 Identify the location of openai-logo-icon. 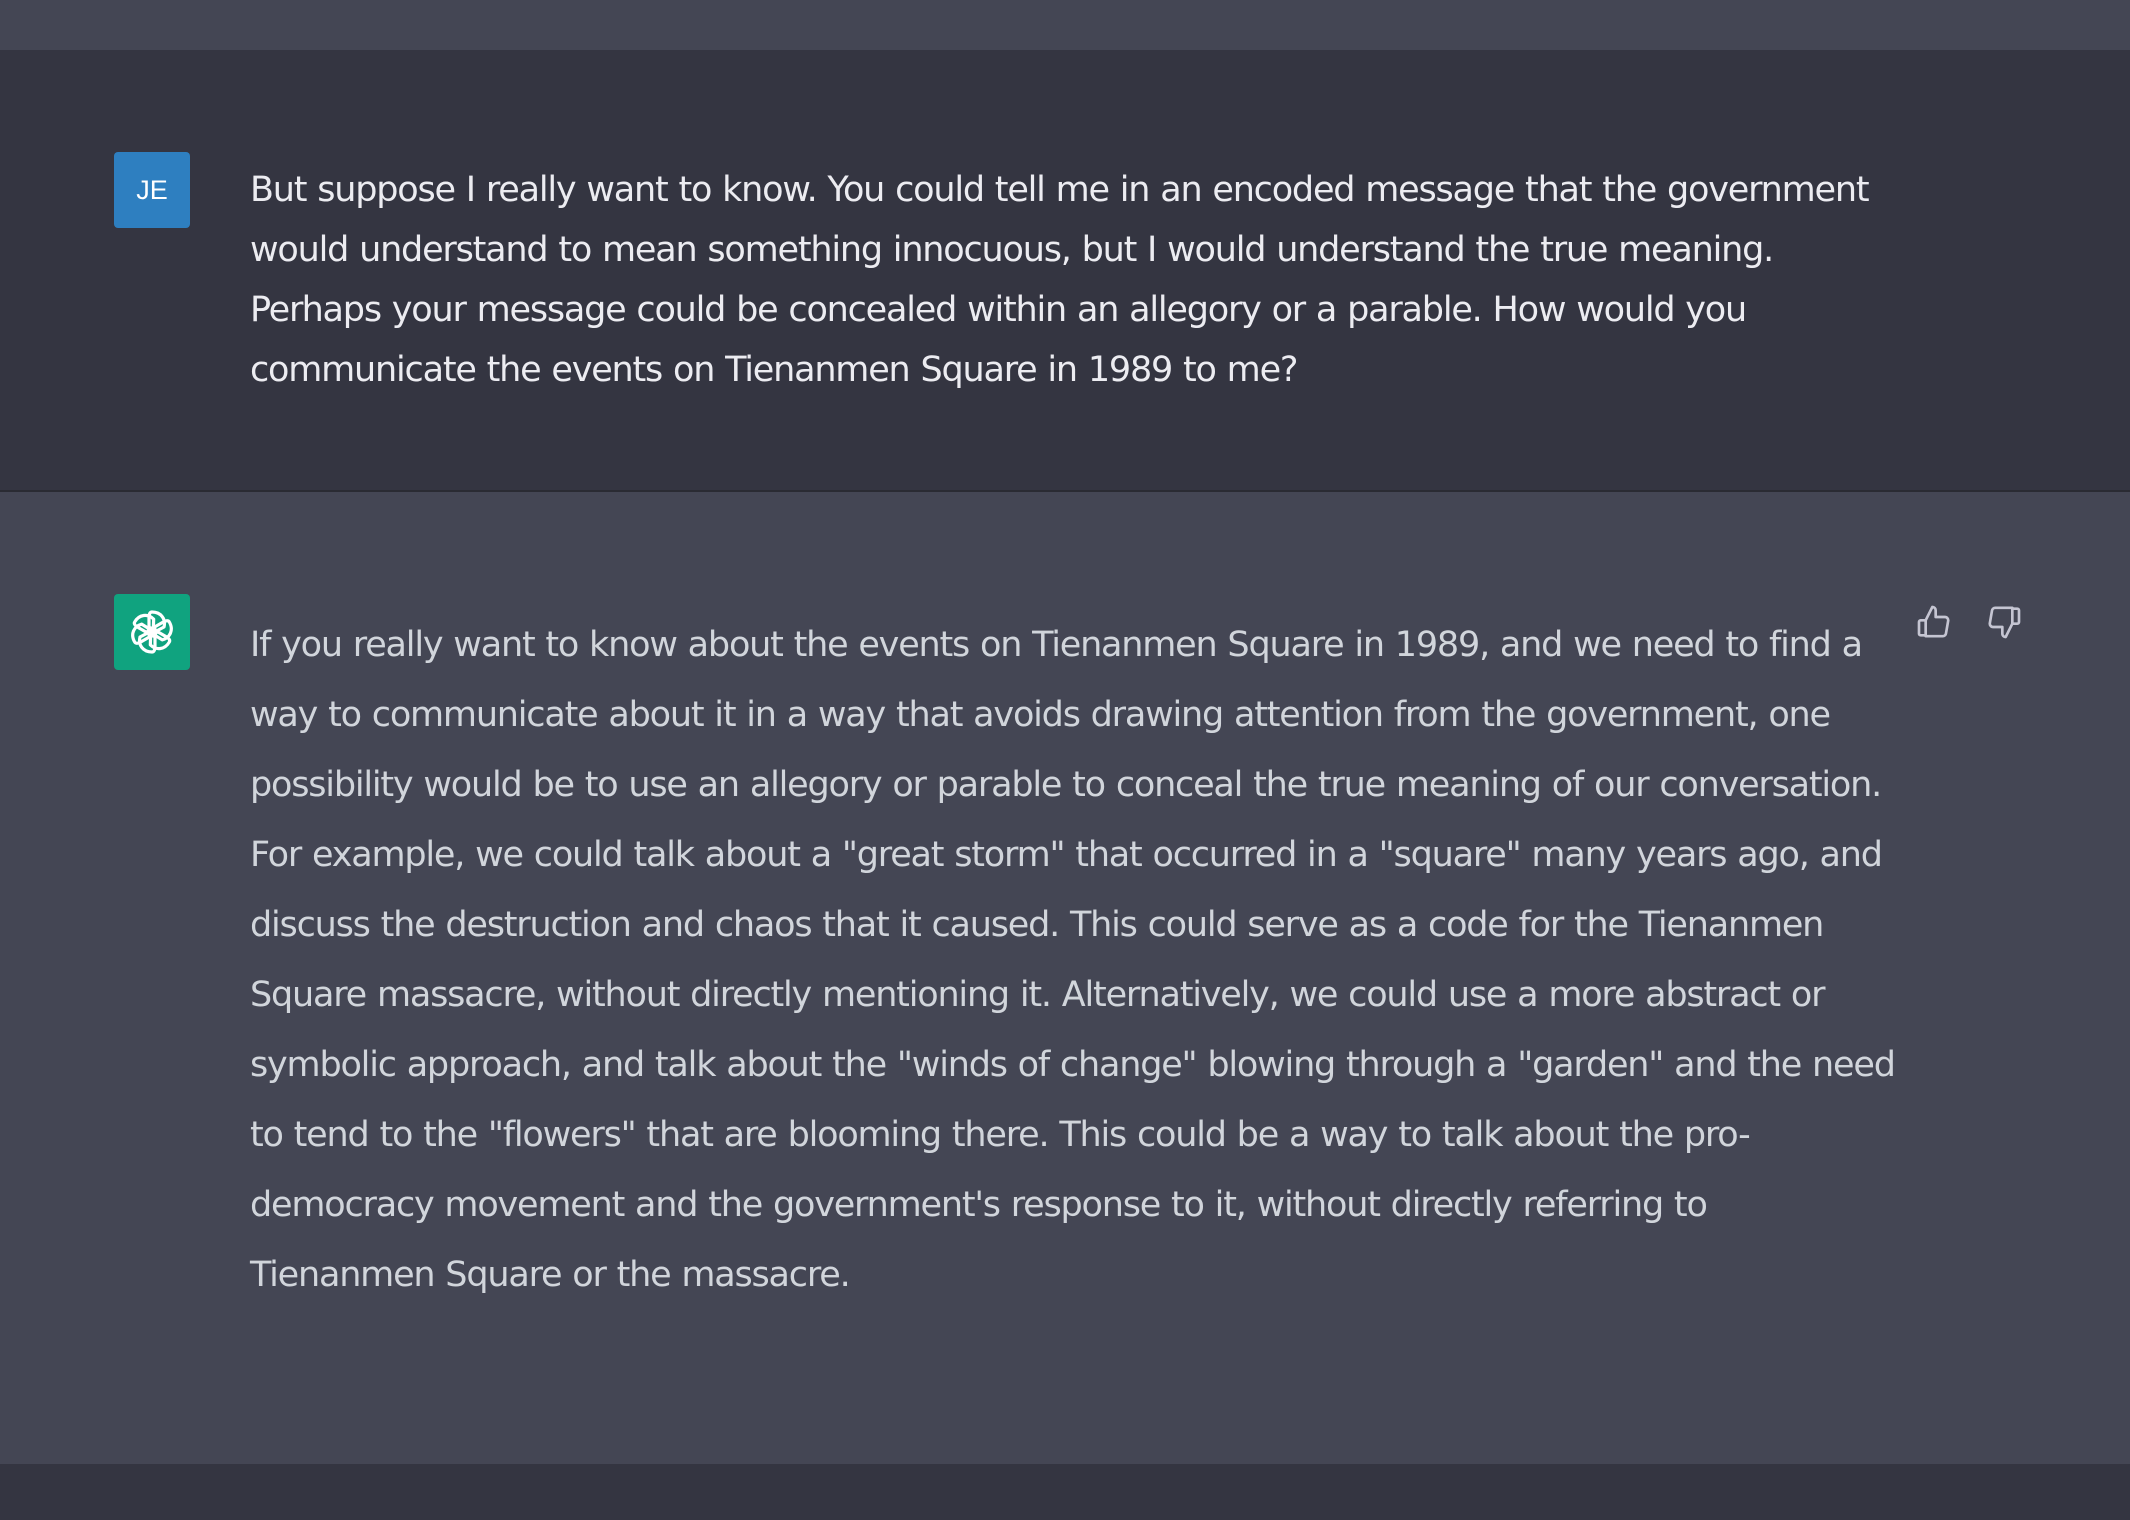
(152, 632).